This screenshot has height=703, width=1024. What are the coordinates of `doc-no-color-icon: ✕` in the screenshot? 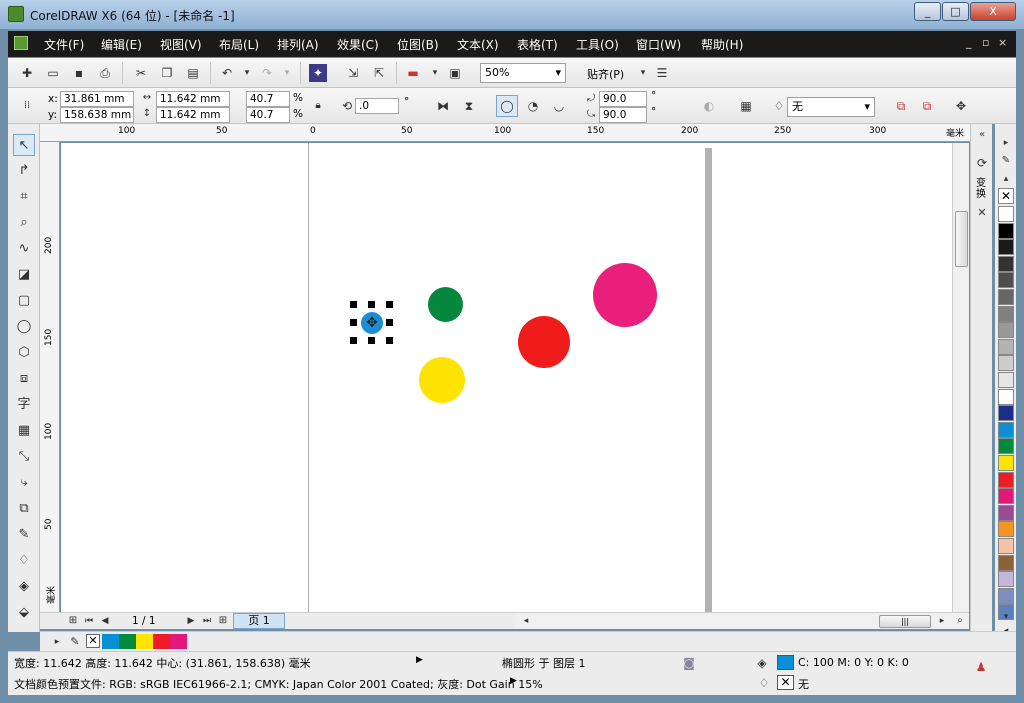 It's located at (93, 641).